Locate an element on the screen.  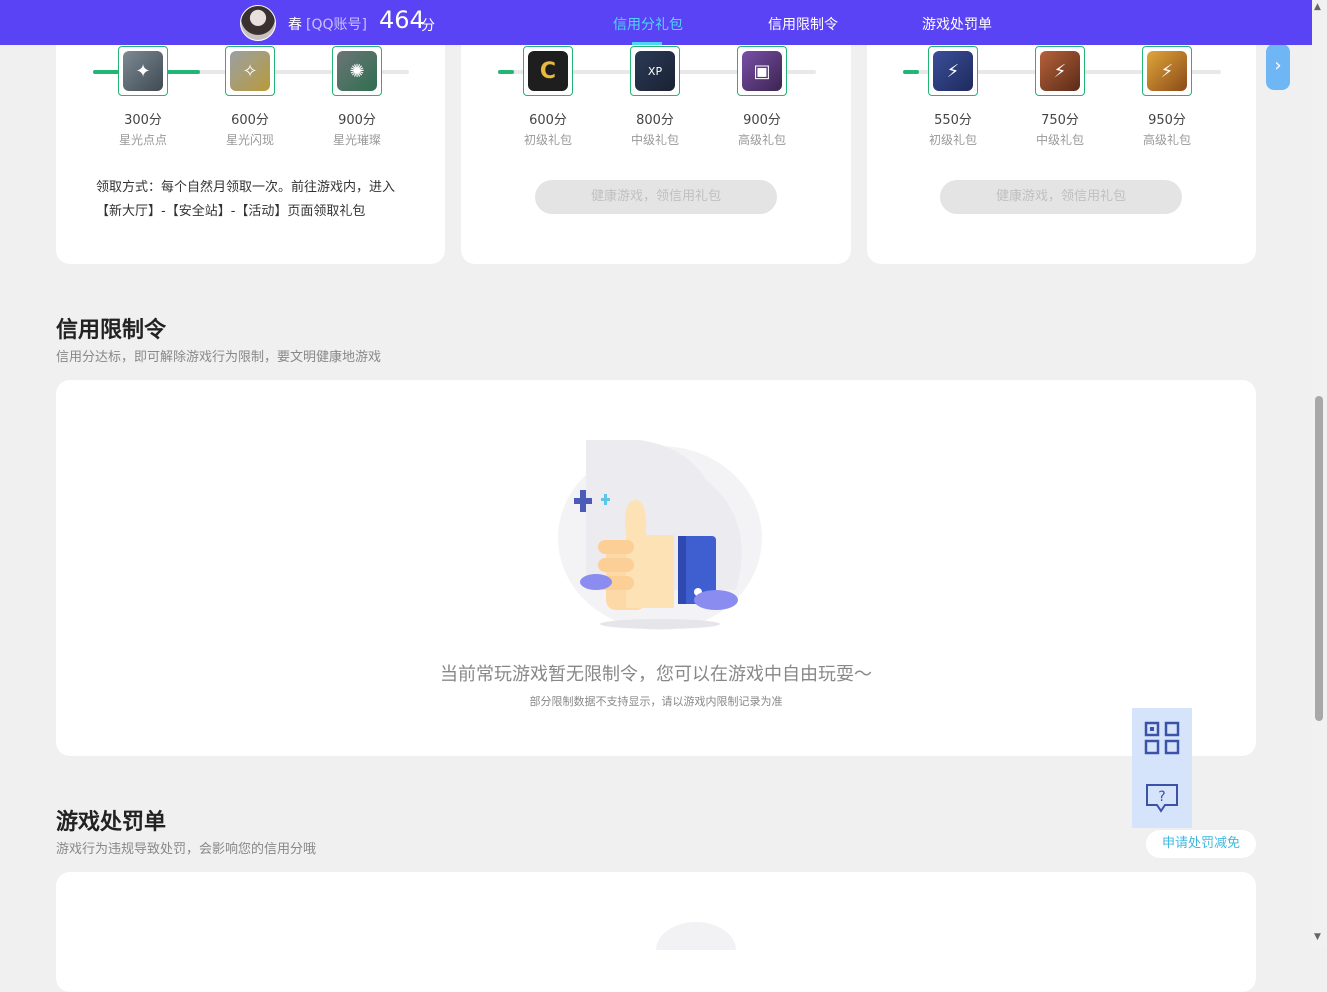
reward-300: ✦ is located at coordinates (143, 71).